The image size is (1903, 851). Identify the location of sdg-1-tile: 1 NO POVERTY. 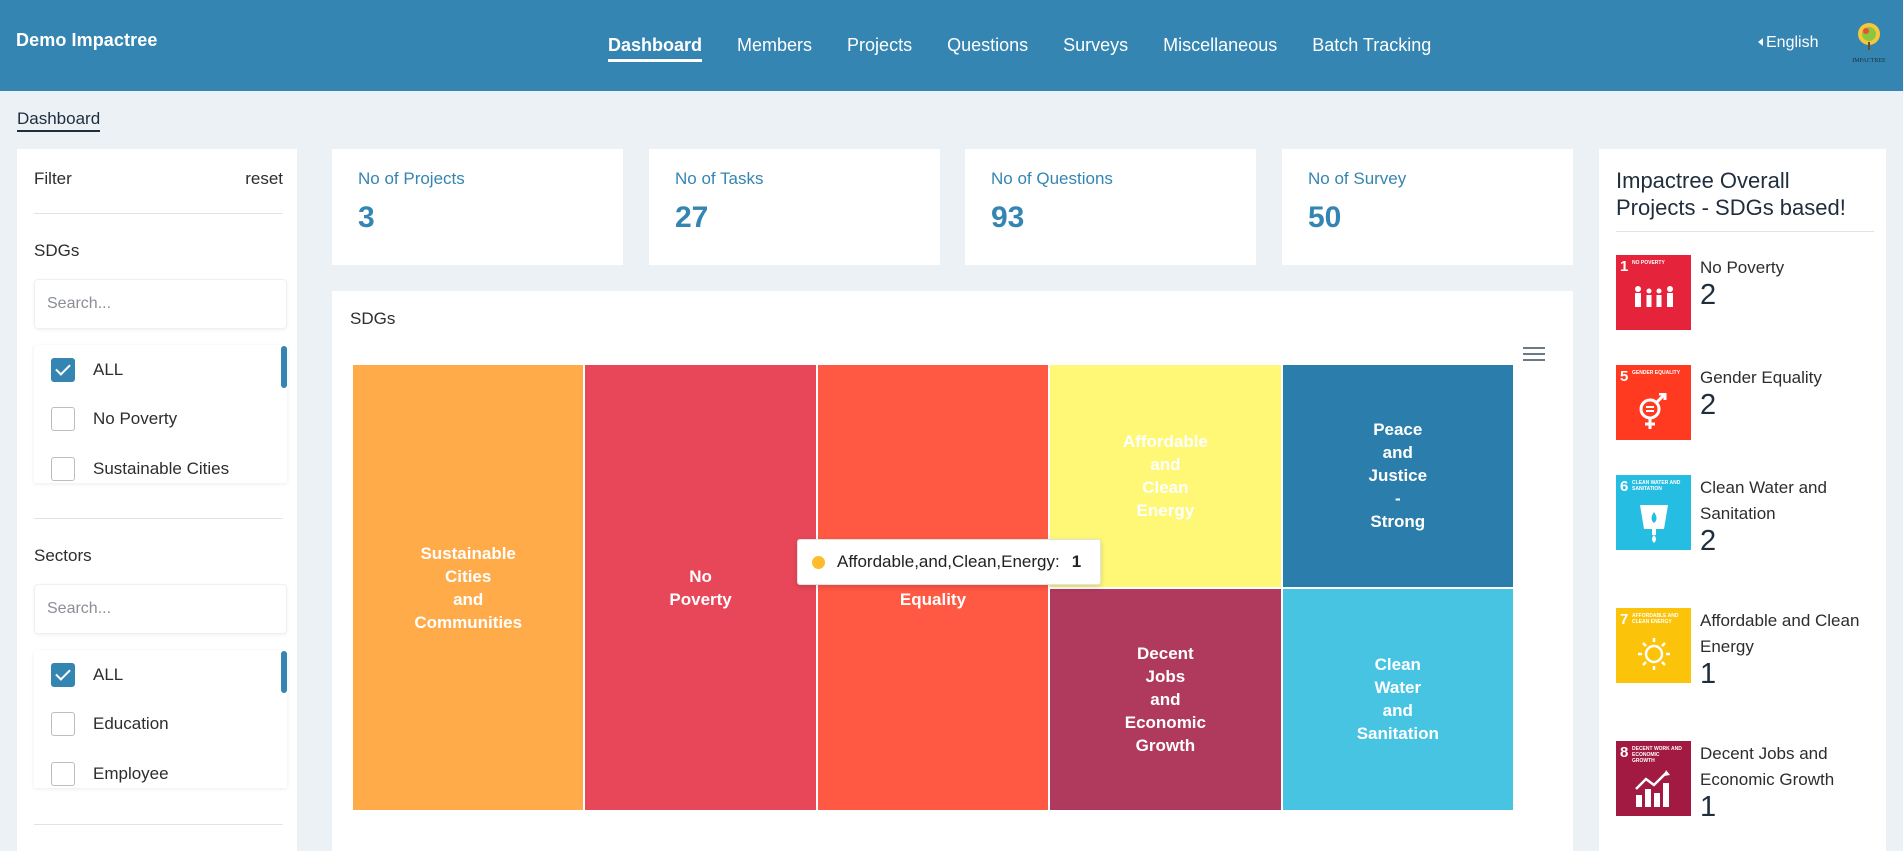
(1653, 292).